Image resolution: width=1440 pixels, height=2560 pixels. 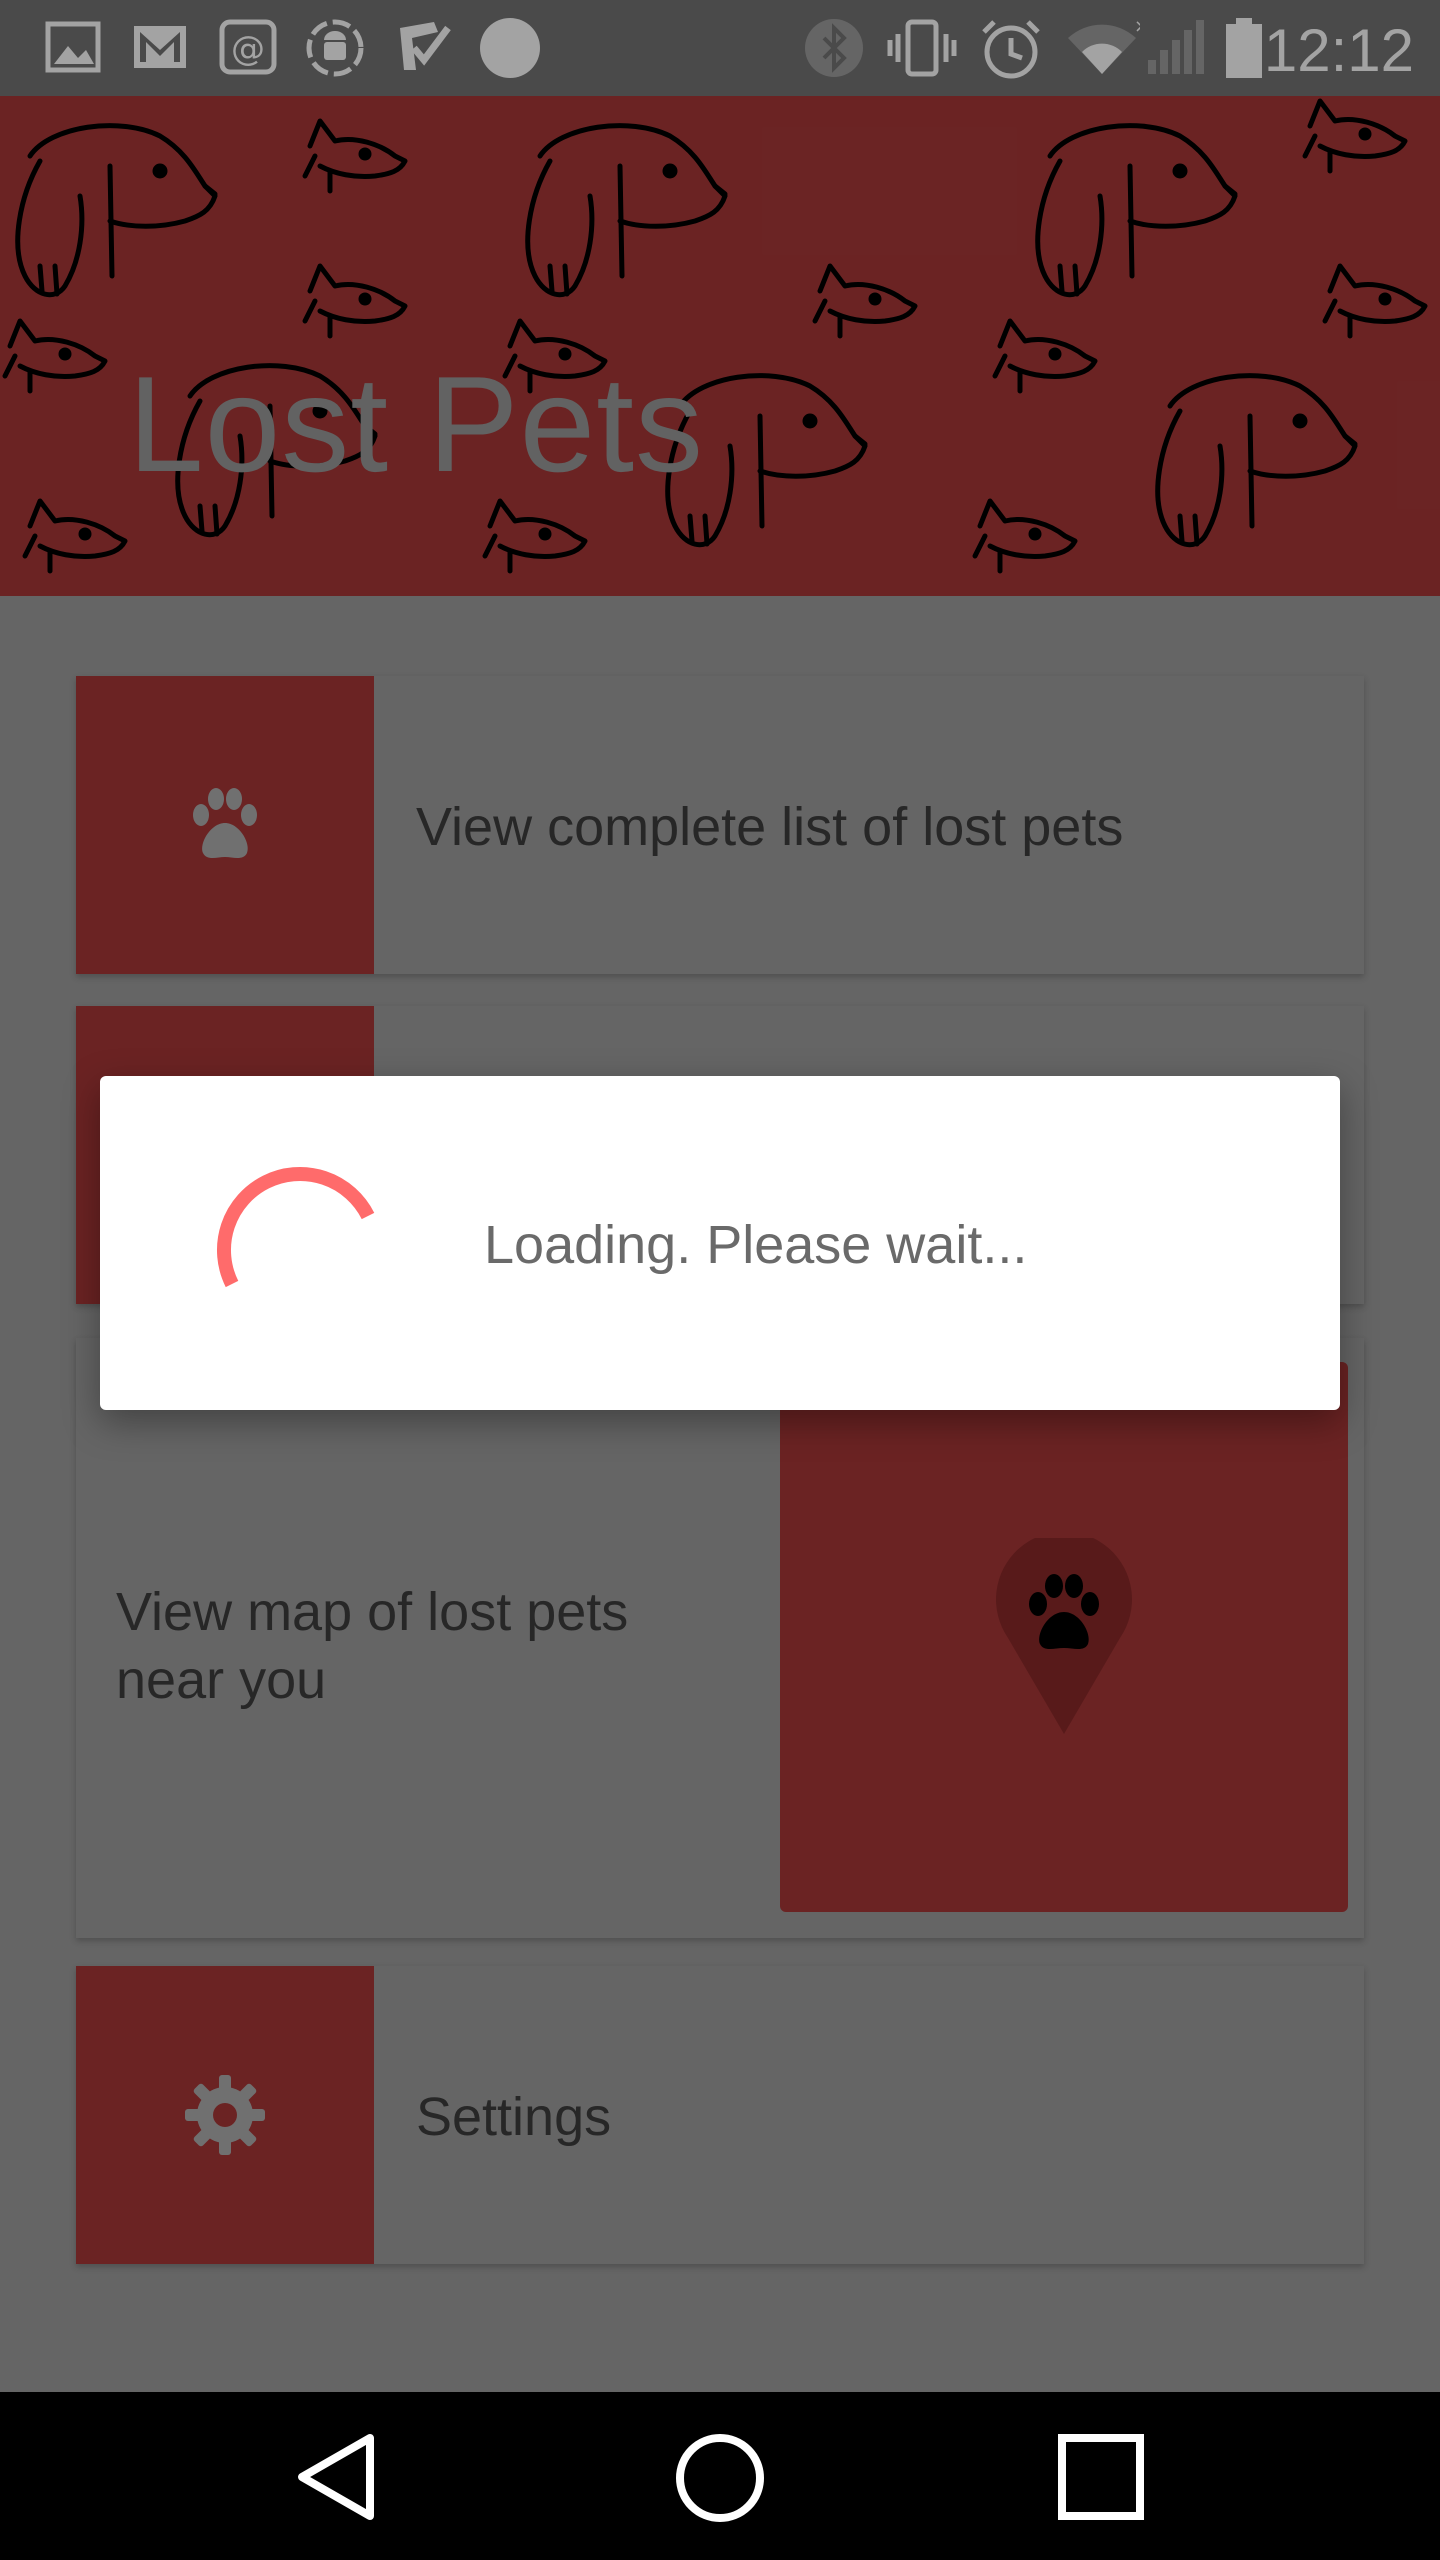 I want to click on navigation-bar, so click(x=720, y=2476).